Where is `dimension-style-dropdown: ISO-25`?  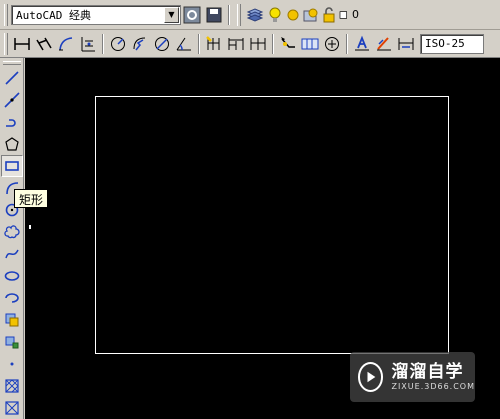 dimension-style-dropdown: ISO-25 is located at coordinates (452, 43).